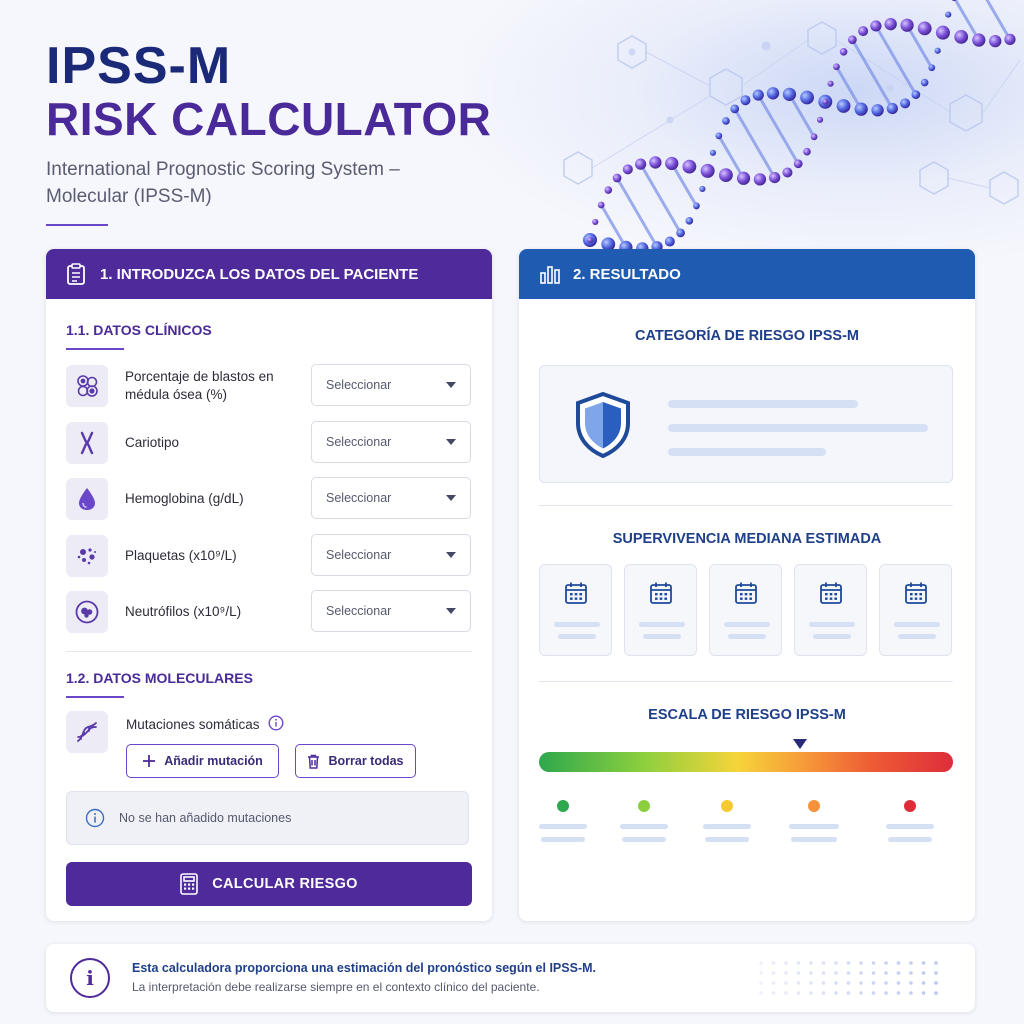 Image resolution: width=1024 pixels, height=1024 pixels. What do you see at coordinates (285, 884) in the screenshot?
I see `calculate-risk-label: CALCULAR RIESGO` at bounding box center [285, 884].